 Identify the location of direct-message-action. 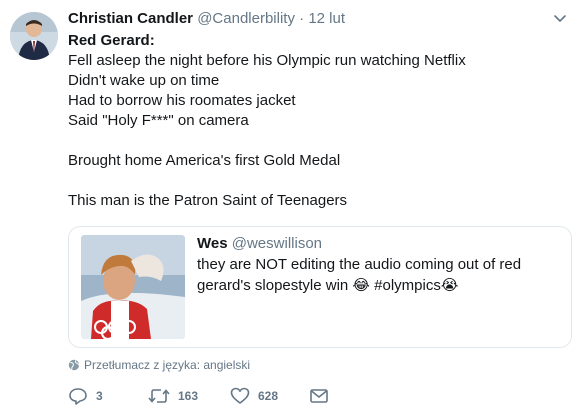
(323, 396).